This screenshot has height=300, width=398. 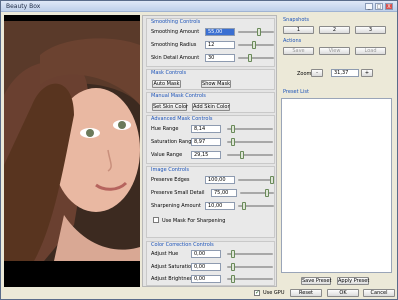 I want to click on preserve-edges-input: 100,00, so click(x=220, y=180).